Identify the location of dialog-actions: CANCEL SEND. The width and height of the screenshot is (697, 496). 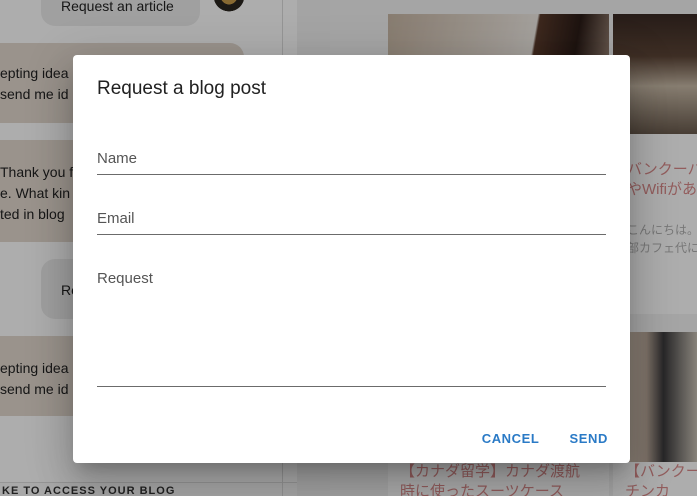
(545, 438).